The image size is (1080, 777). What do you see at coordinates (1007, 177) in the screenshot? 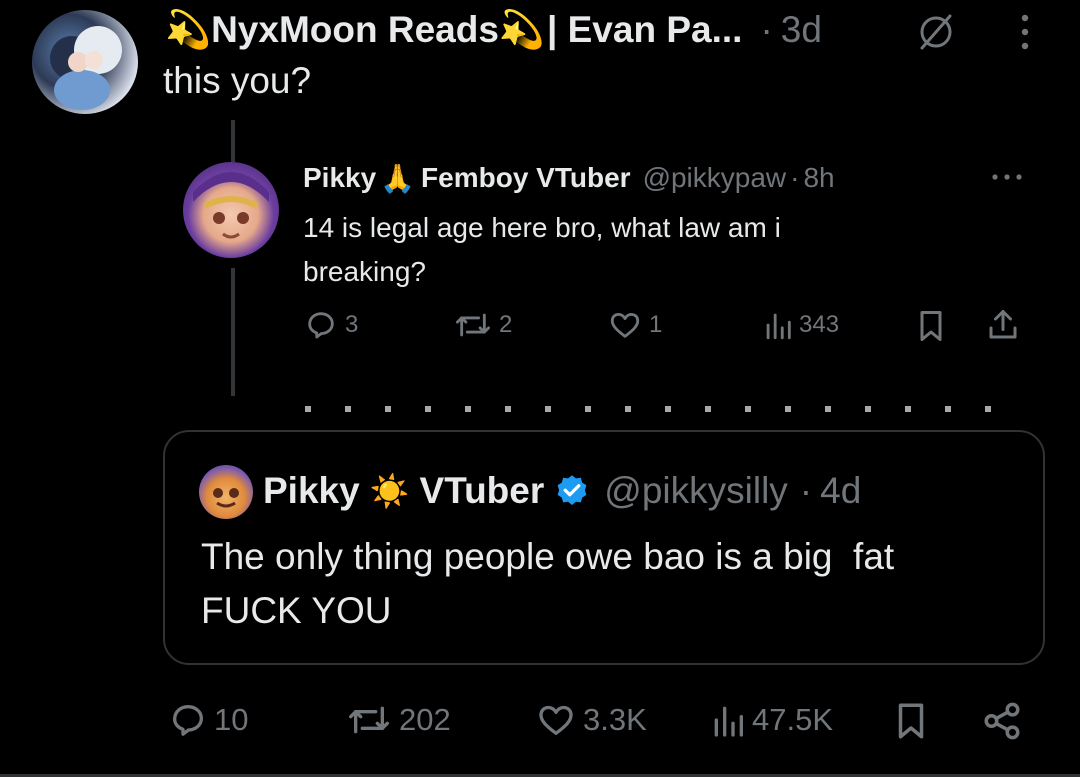
I see `screenshot-more-icon` at bounding box center [1007, 177].